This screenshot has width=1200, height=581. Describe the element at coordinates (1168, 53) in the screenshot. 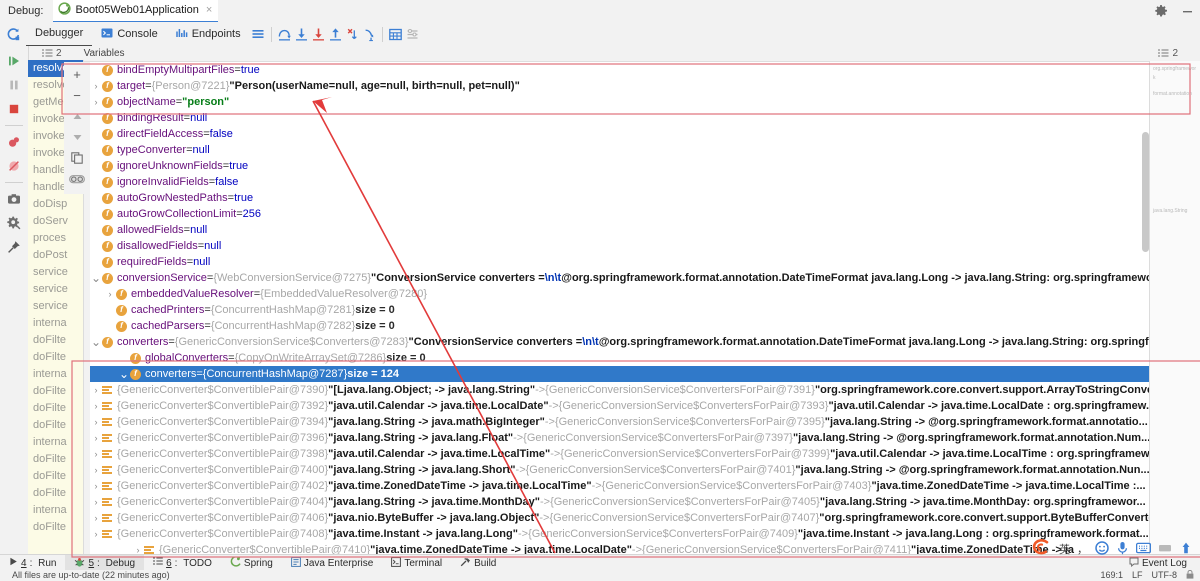

I see `right-count-badge: 2` at that location.